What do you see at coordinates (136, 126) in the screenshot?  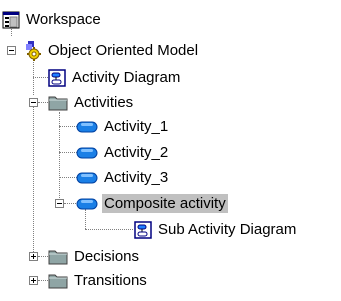 I see `tree-node-label: Activity_1` at bounding box center [136, 126].